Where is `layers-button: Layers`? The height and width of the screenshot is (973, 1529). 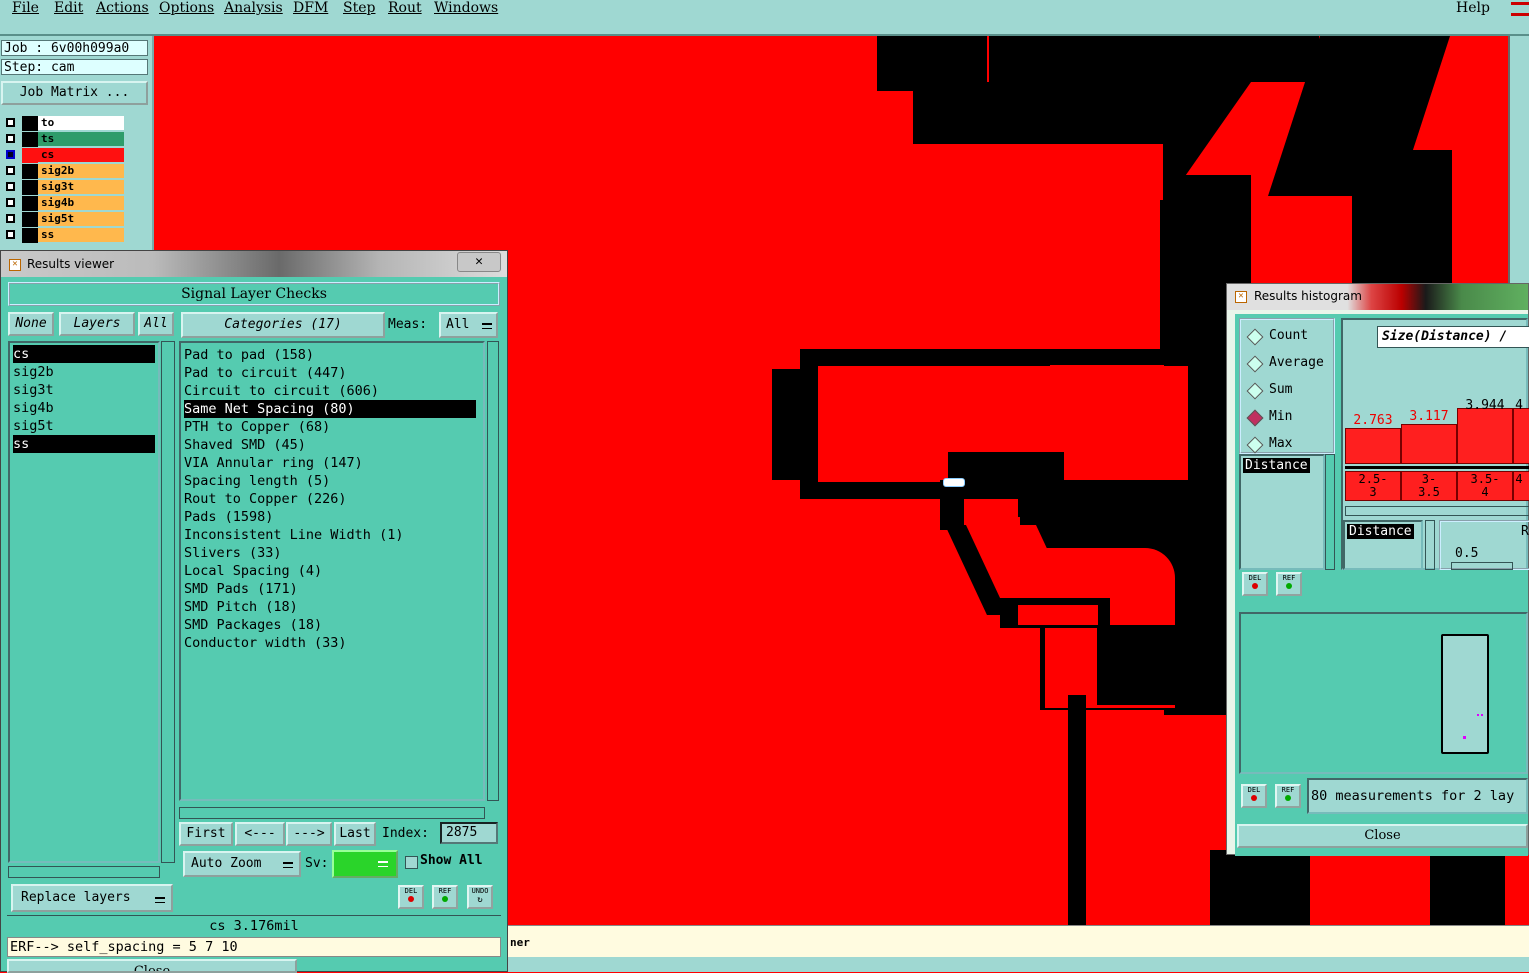
layers-button: Layers is located at coordinates (97, 324).